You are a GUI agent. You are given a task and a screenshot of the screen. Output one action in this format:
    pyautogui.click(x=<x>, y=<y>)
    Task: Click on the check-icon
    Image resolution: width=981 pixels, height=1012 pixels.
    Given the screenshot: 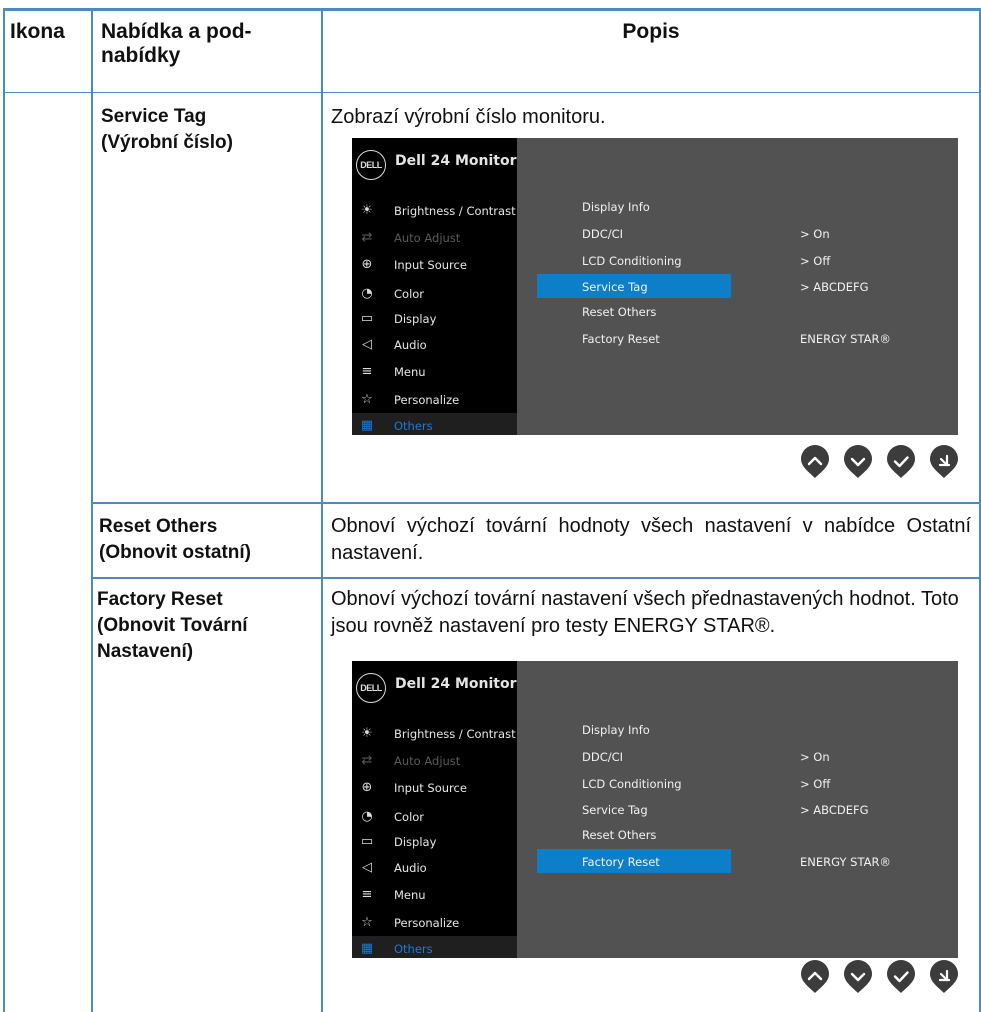 What is the action you would take?
    pyautogui.click(x=901, y=976)
    